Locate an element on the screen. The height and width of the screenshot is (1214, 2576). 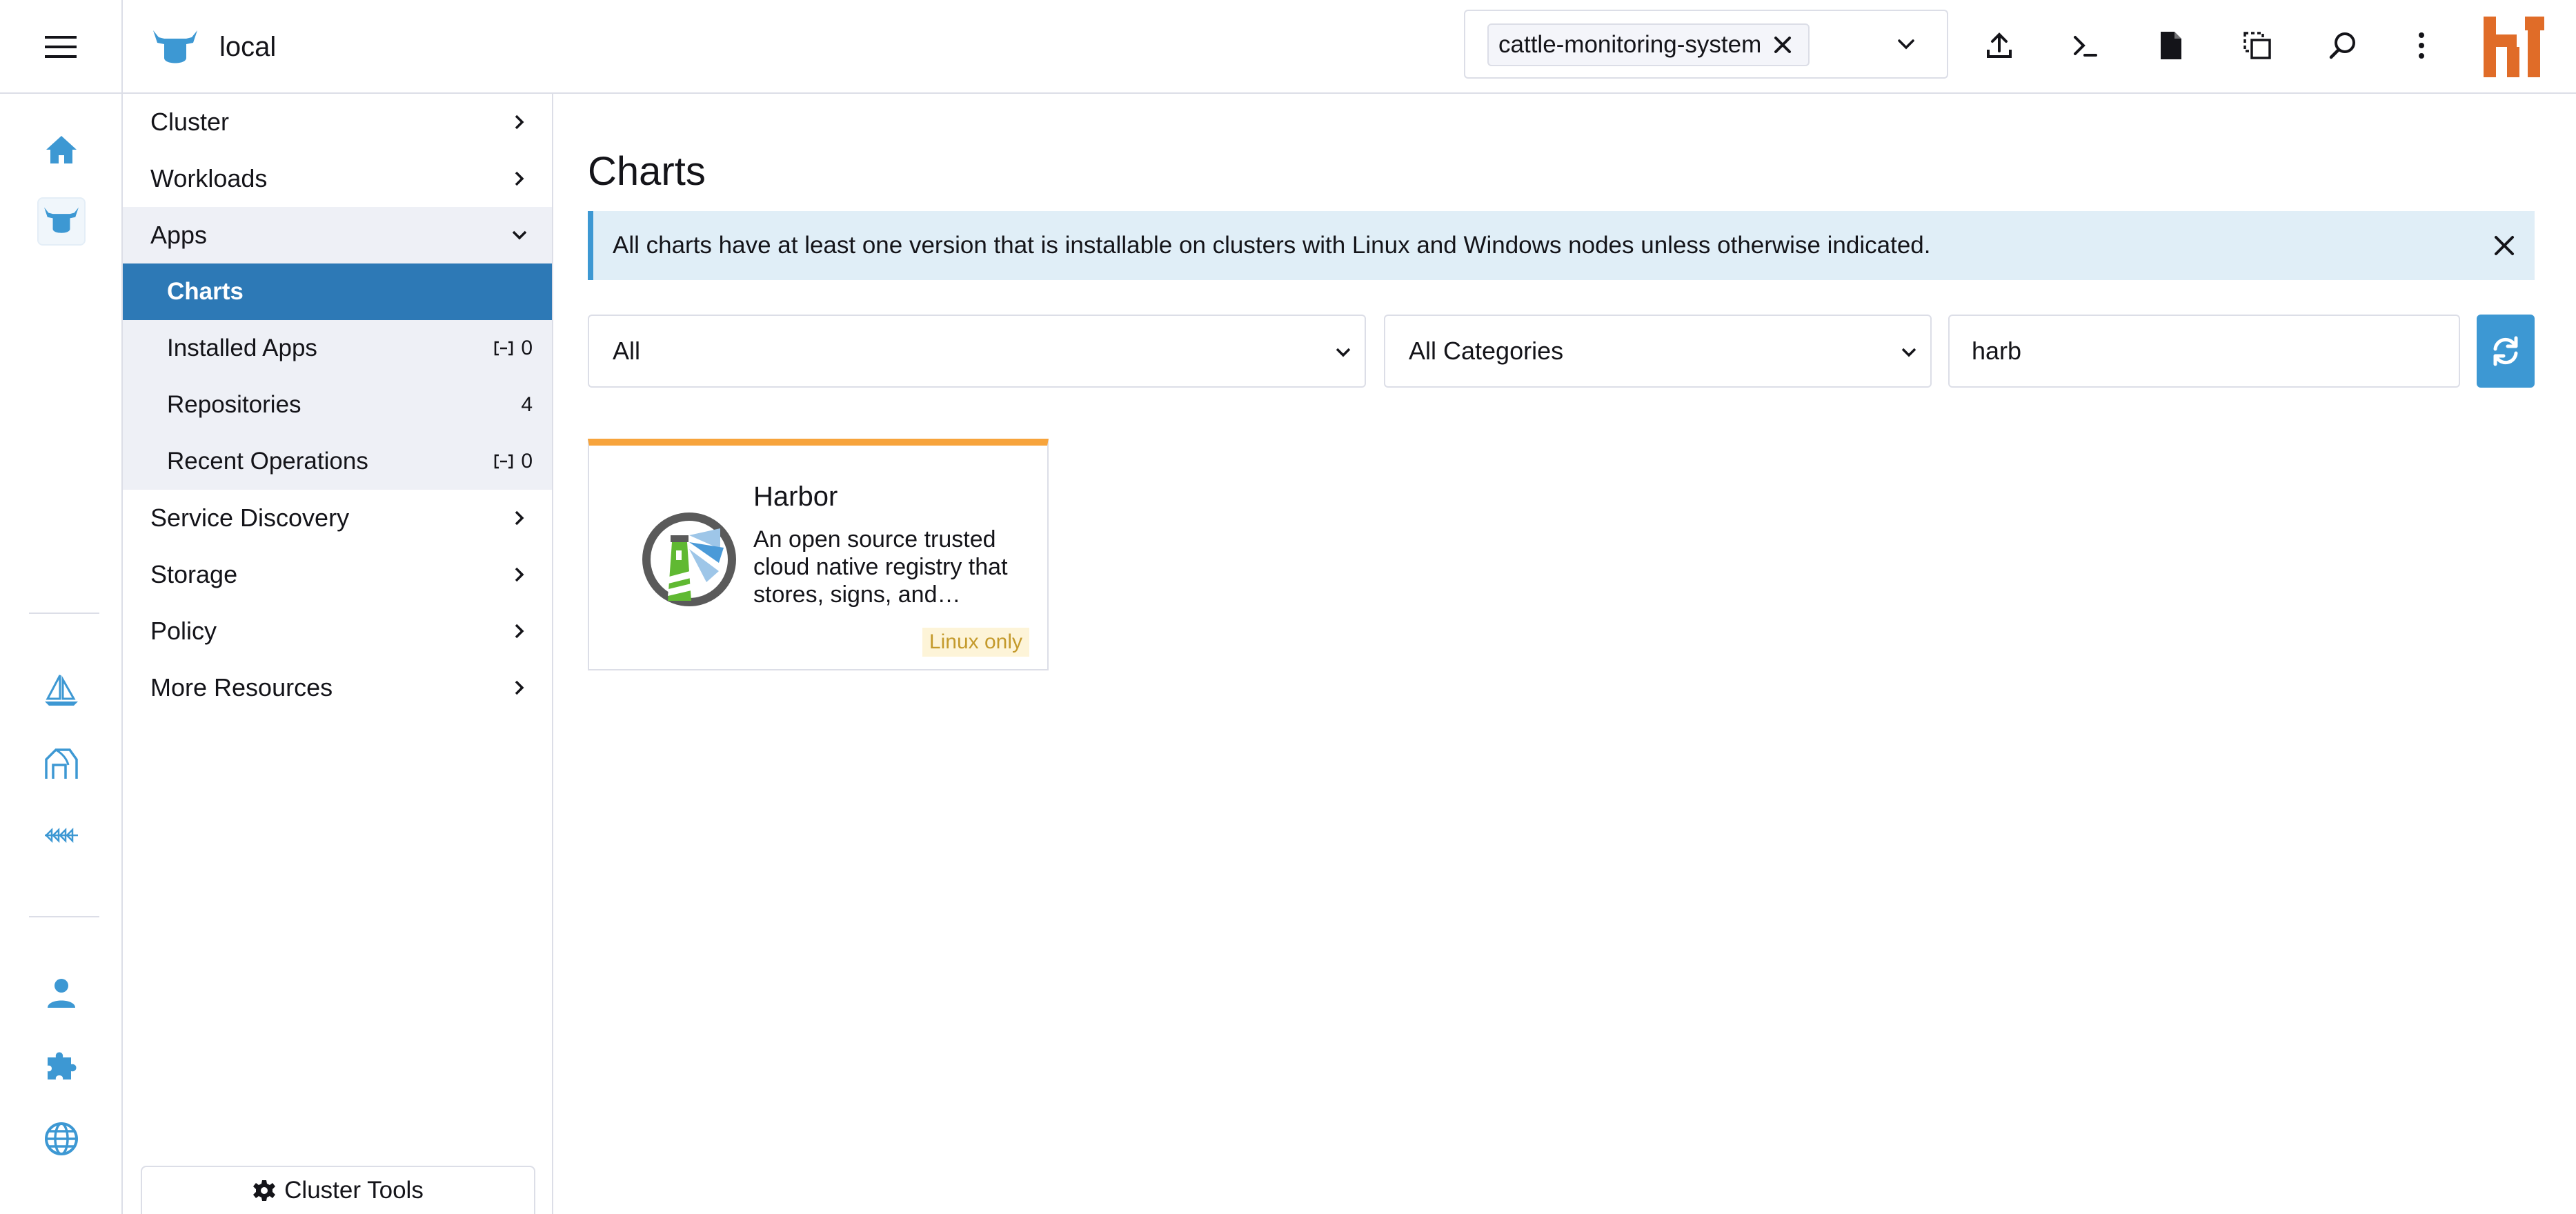
user-icon is located at coordinates (61, 994).